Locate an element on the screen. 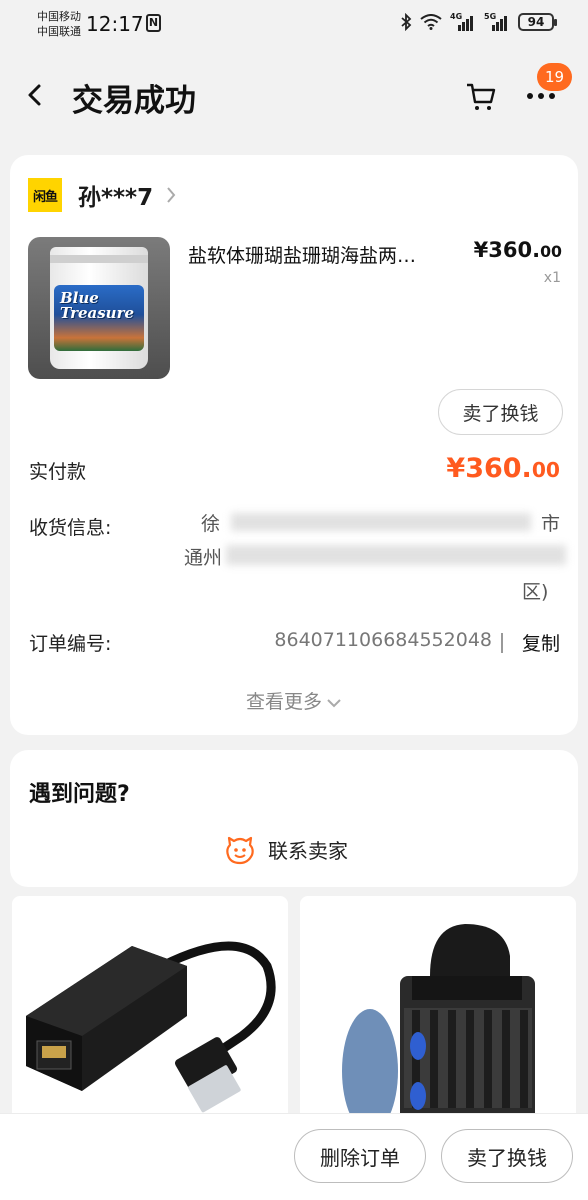 This screenshot has width=588, height=1200. bluetooth-icon is located at coordinates (406, 22).